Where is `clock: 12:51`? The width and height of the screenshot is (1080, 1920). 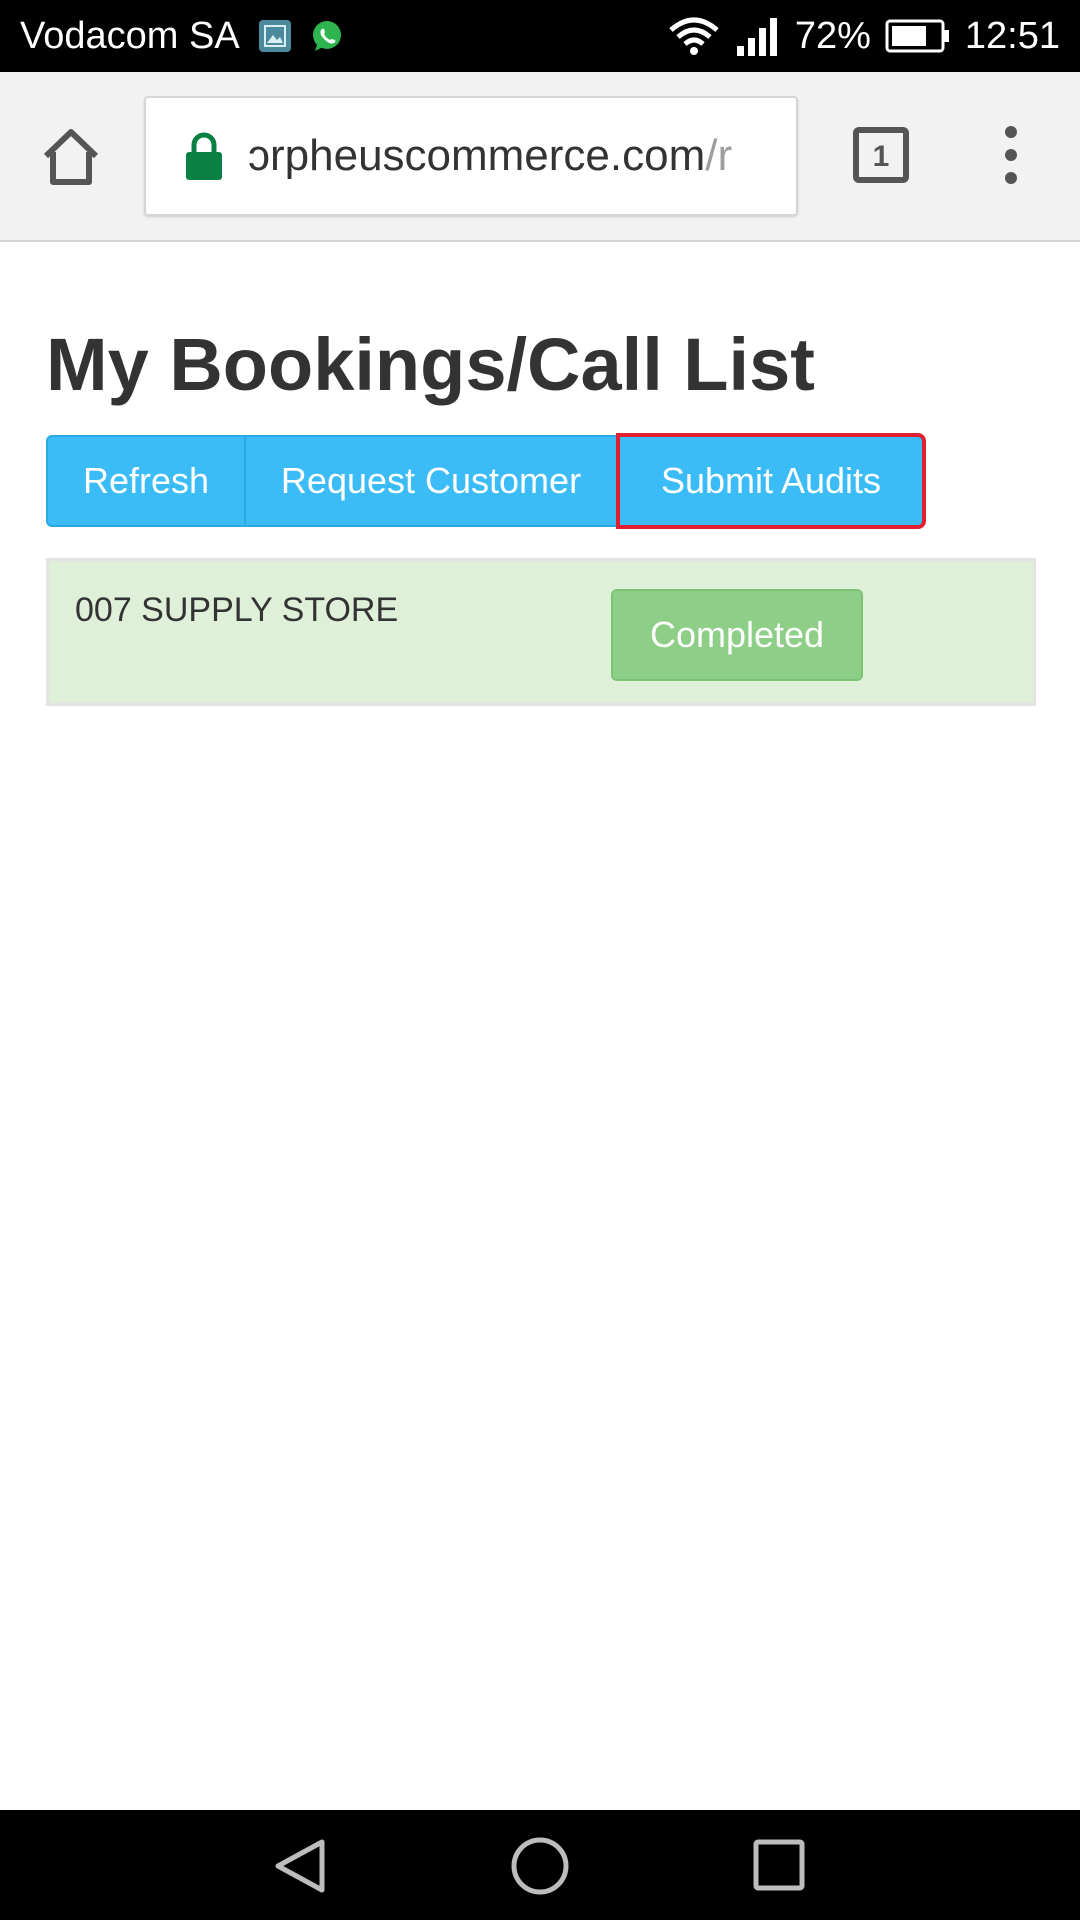 clock: 12:51 is located at coordinates (1012, 35).